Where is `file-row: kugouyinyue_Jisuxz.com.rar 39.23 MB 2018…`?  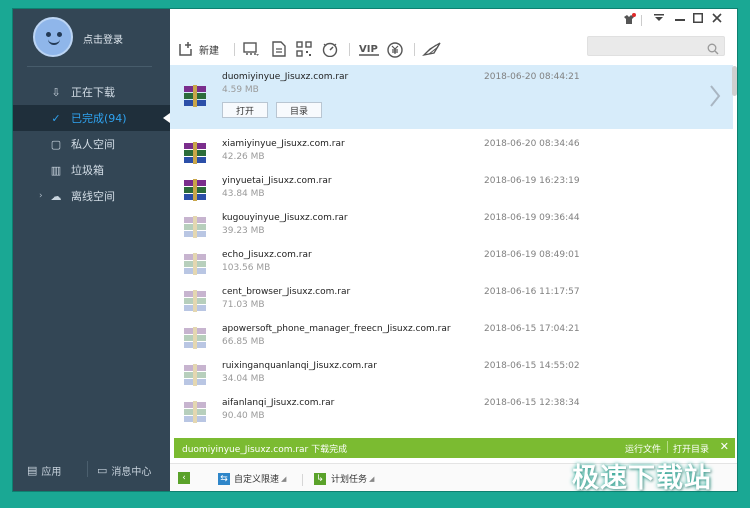
file-row: kugouyinyue_Jisuxz.com.rar 39.23 MB 2018… is located at coordinates (451, 224).